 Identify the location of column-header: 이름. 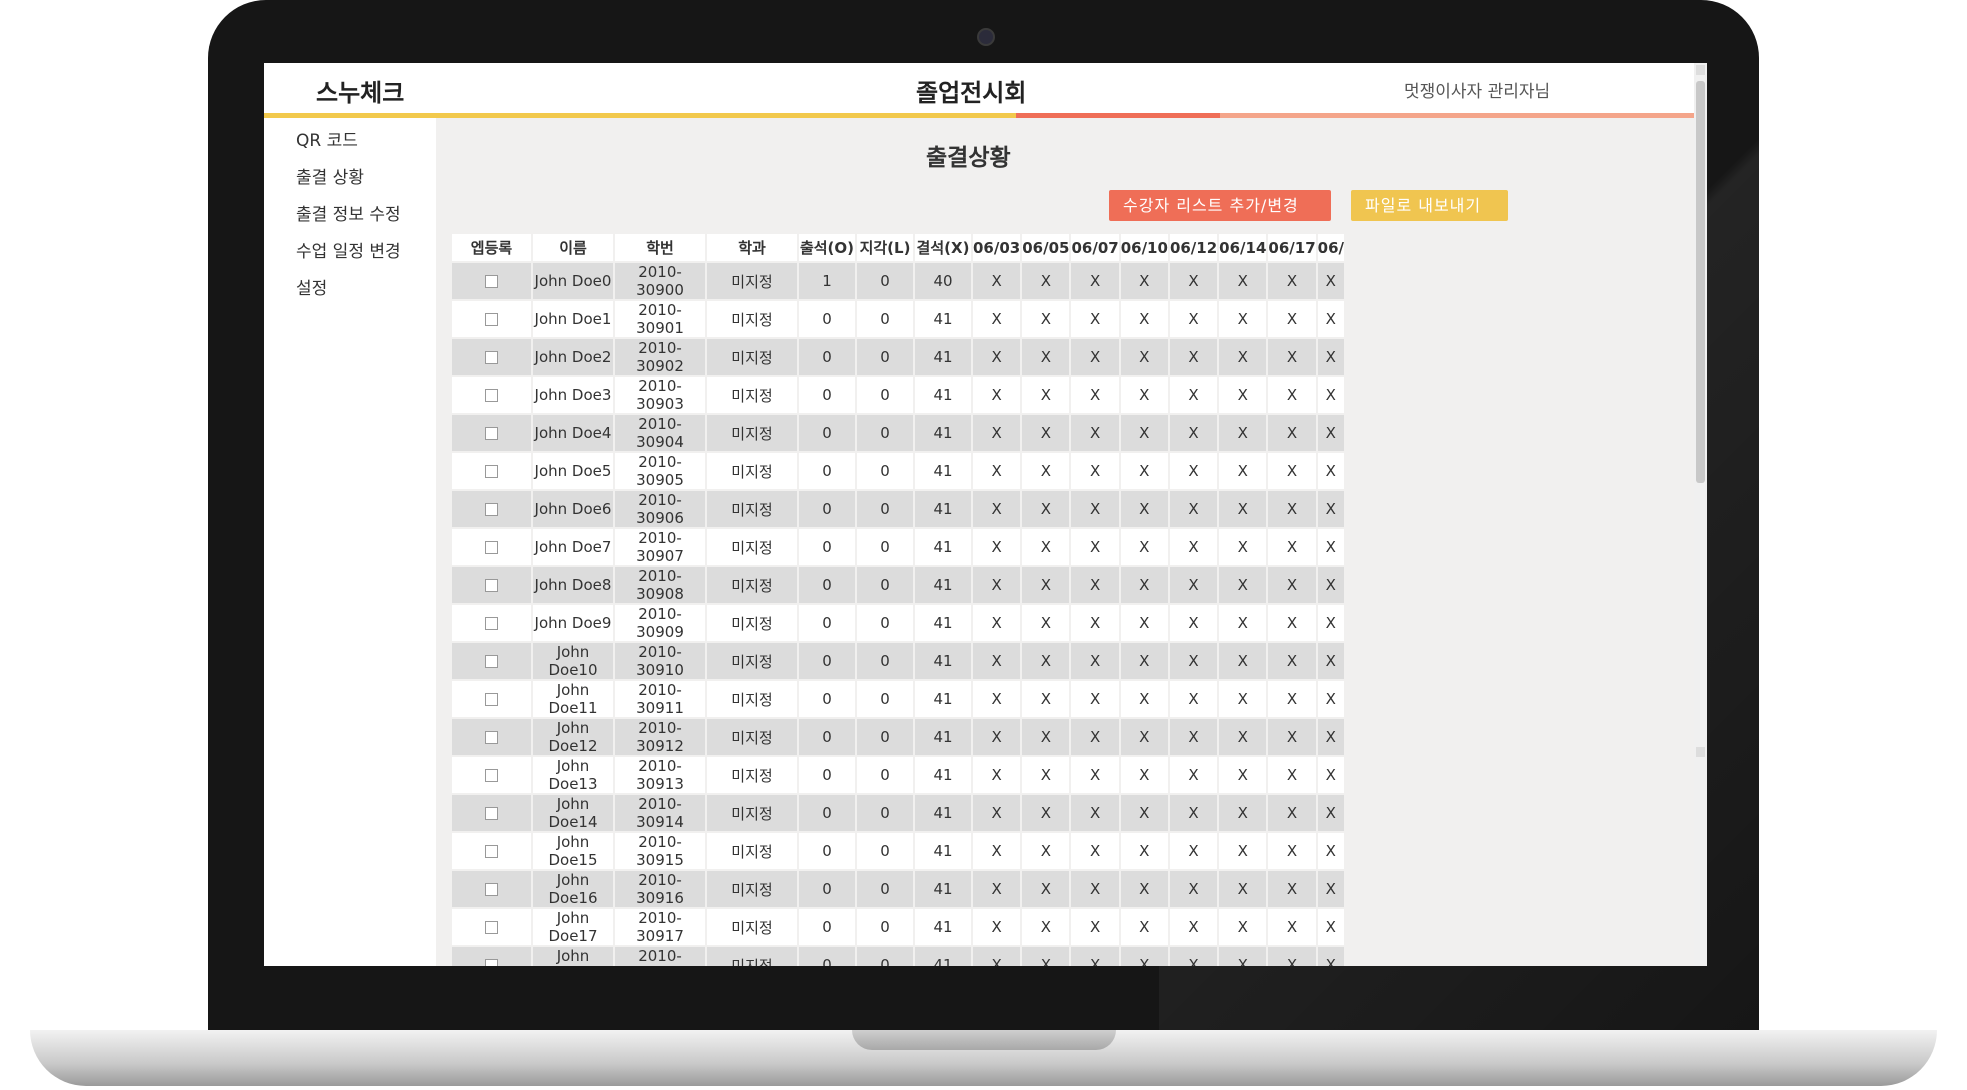
(573, 247).